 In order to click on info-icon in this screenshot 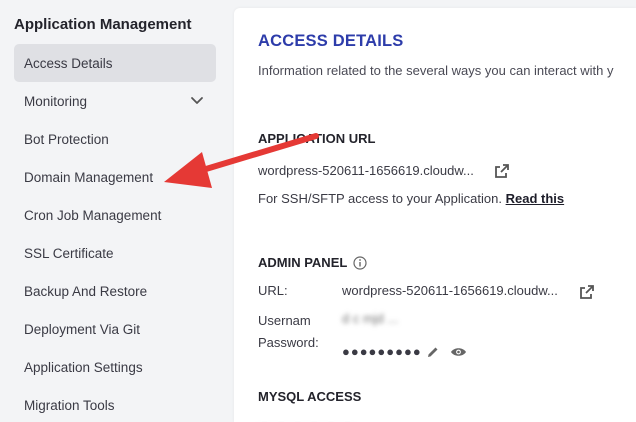, I will do `click(360, 262)`.